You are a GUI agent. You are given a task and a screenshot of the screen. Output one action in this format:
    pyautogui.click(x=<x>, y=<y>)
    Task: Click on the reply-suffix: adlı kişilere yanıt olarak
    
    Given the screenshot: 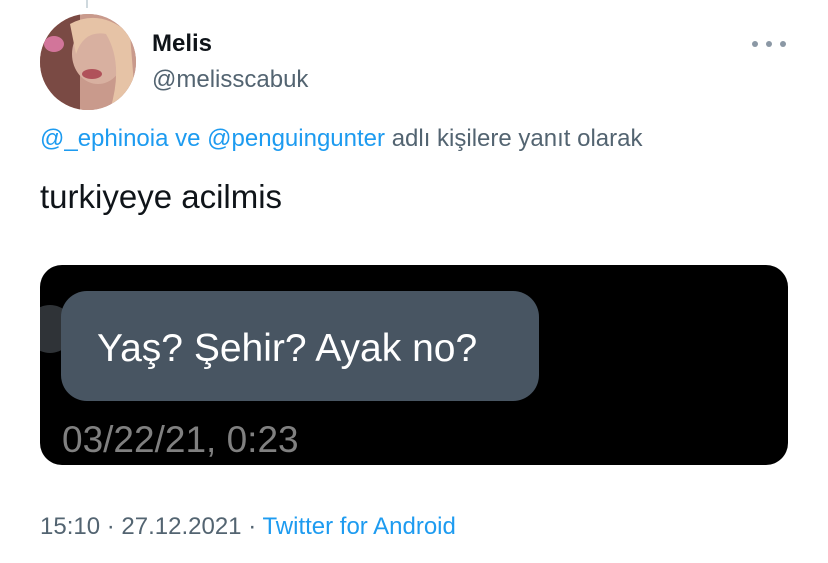 What is the action you would take?
    pyautogui.click(x=517, y=138)
    